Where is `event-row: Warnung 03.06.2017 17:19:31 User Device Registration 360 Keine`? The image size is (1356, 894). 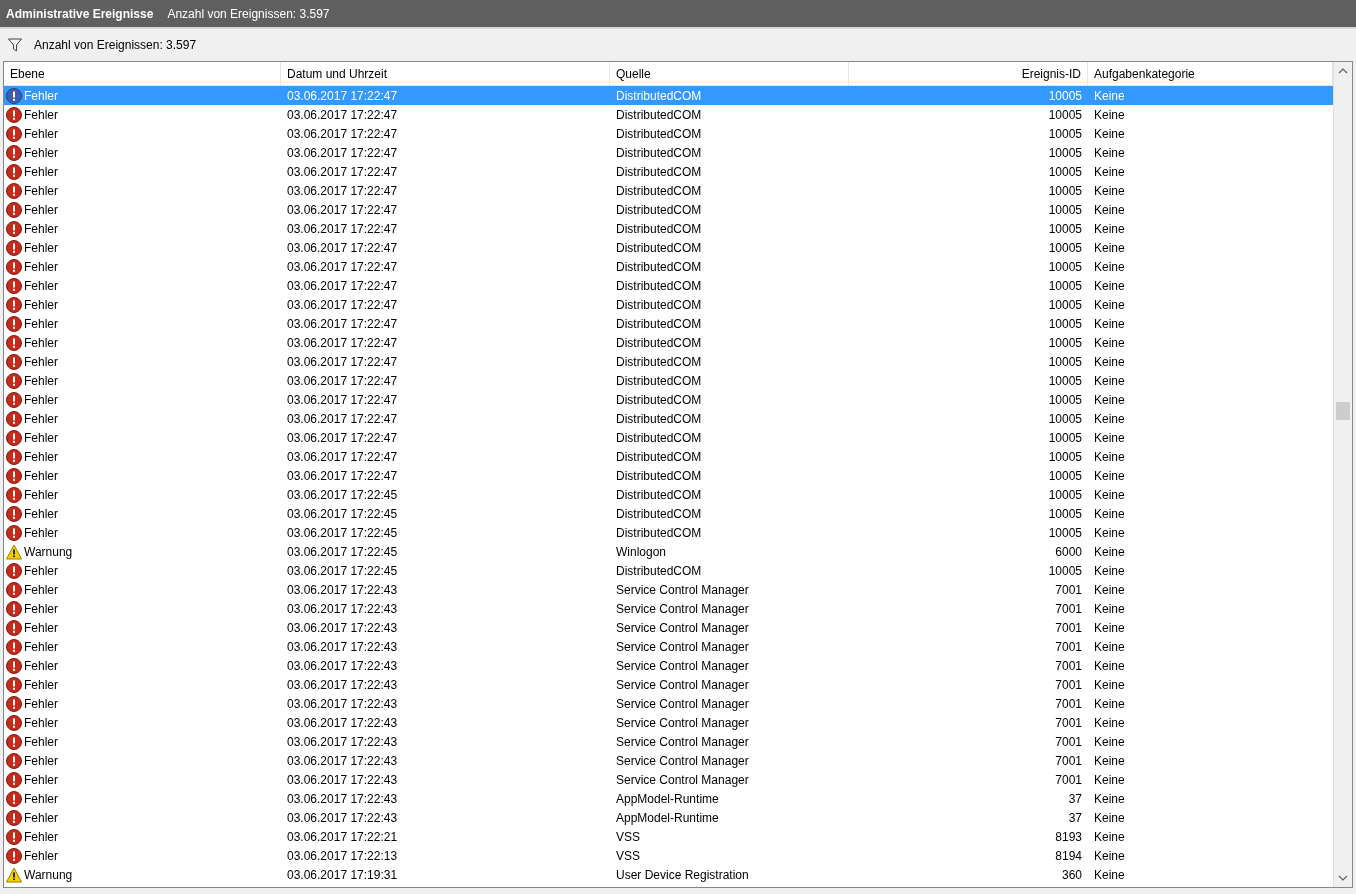 event-row: Warnung 03.06.2017 17:19:31 User Device Registration 360 Keine is located at coordinates (668, 874).